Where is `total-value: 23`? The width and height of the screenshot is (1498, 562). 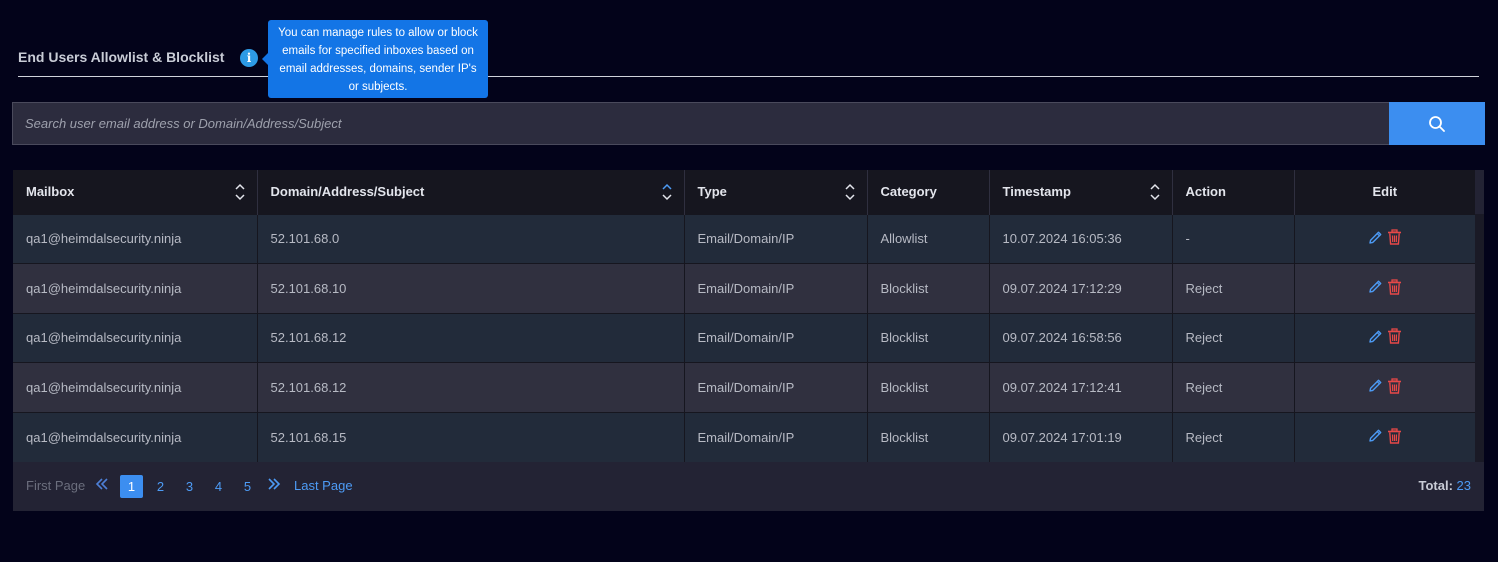 total-value: 23 is located at coordinates (1463, 485).